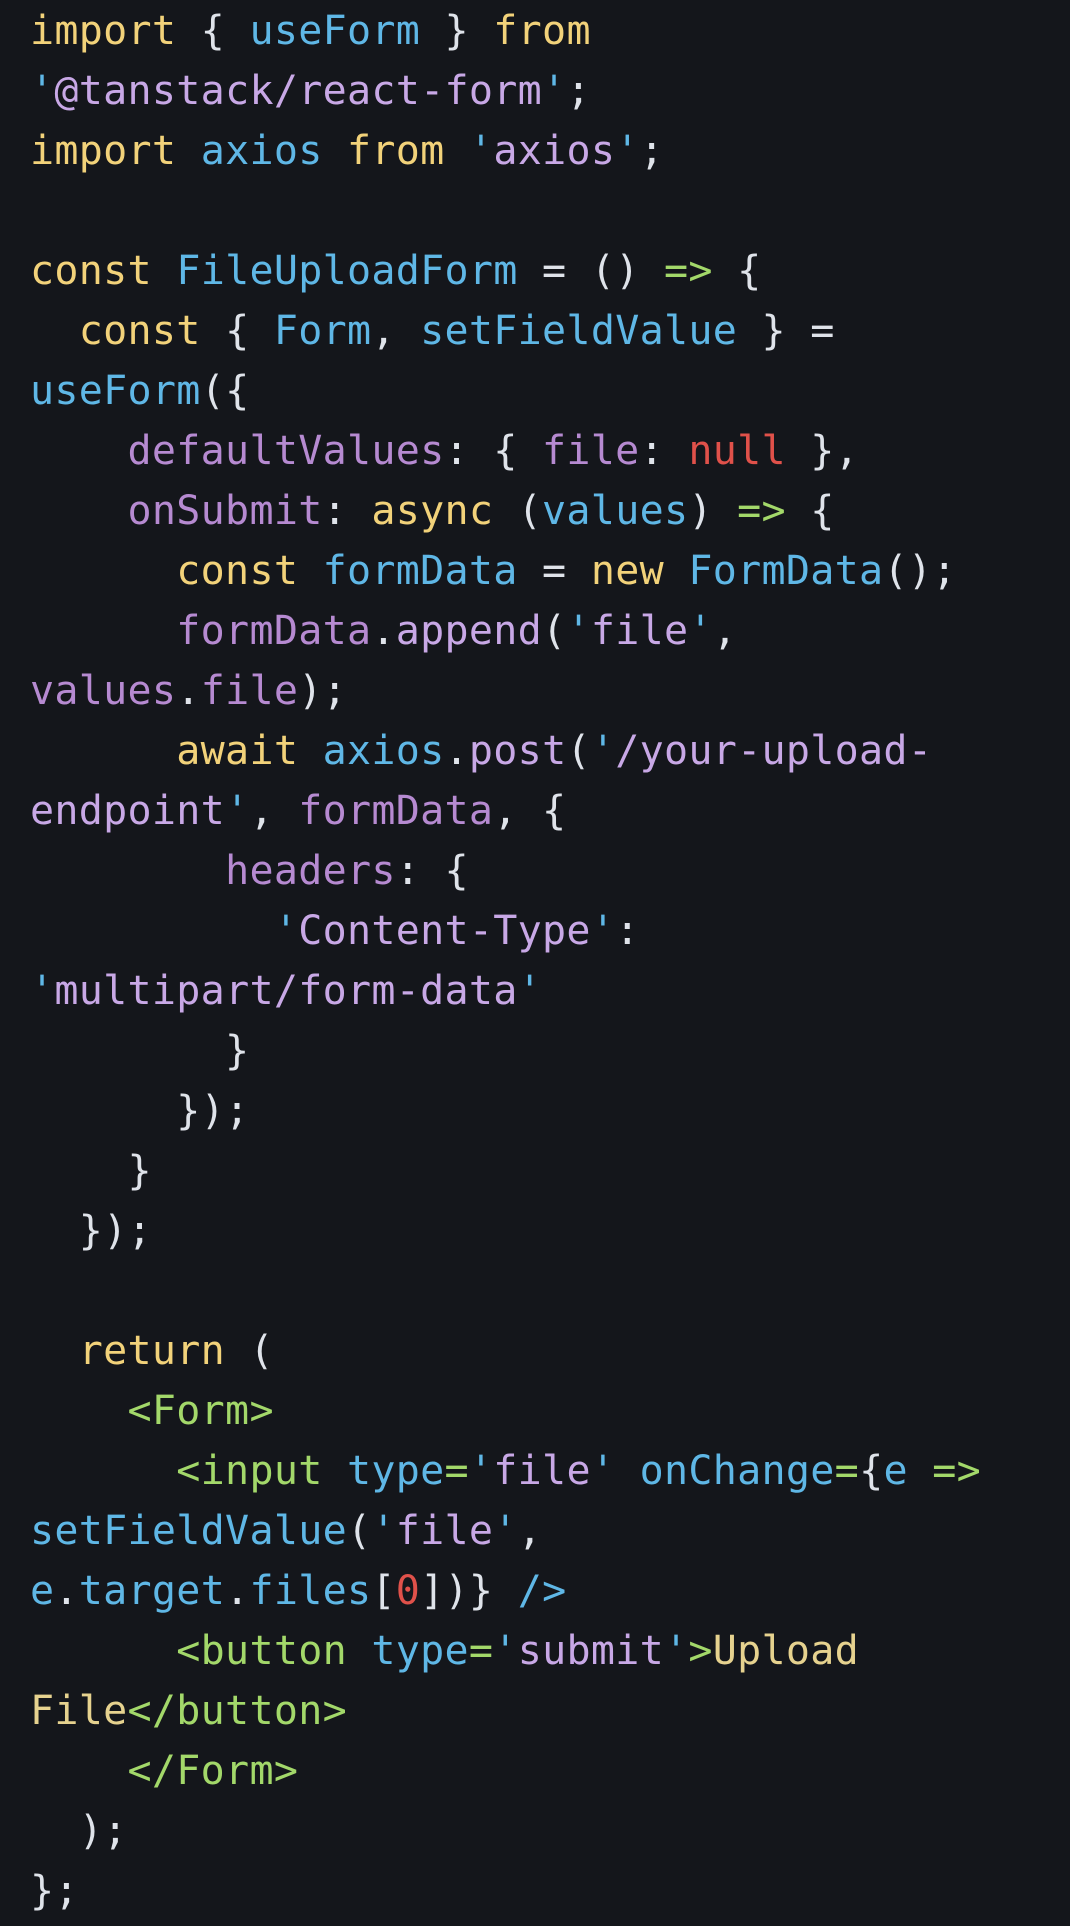 This screenshot has width=1070, height=1926. Describe the element at coordinates (225, 511) in the screenshot. I see `code-token: onSubmit` at that location.